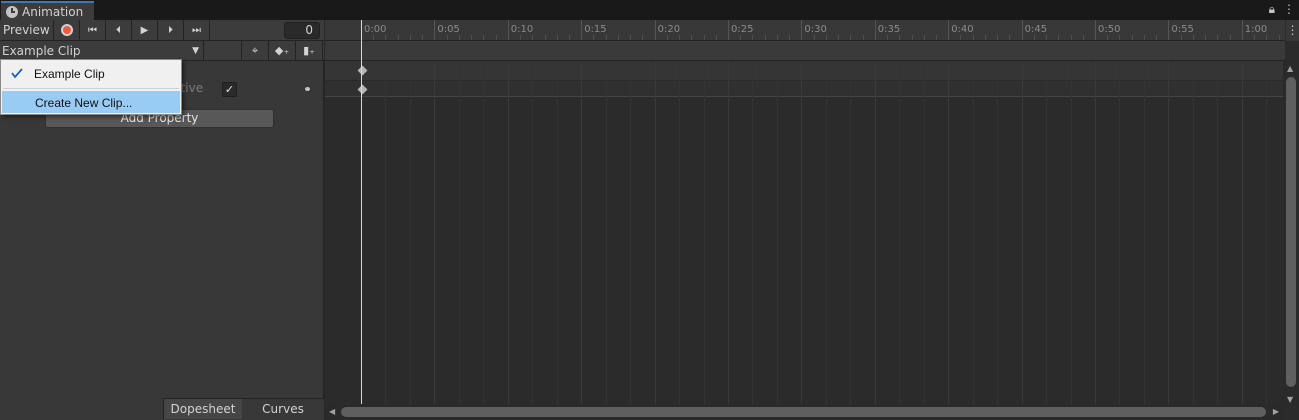  I want to click on horizontal-scroll-thumb, so click(803, 412).